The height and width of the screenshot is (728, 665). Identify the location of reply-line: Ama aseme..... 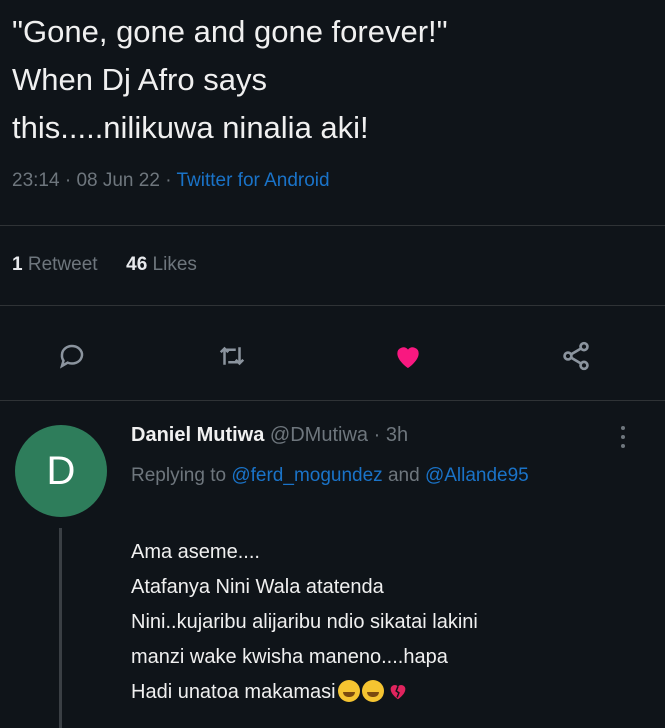
(195, 552).